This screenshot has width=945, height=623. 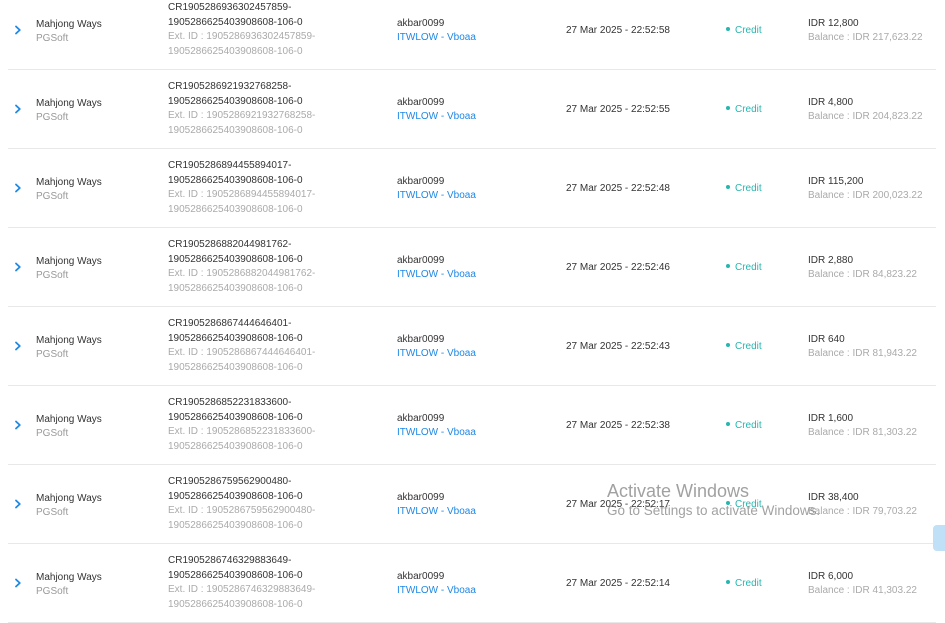 I want to click on transaction-id-line1: CR1905286882044981762-, so click(x=230, y=244).